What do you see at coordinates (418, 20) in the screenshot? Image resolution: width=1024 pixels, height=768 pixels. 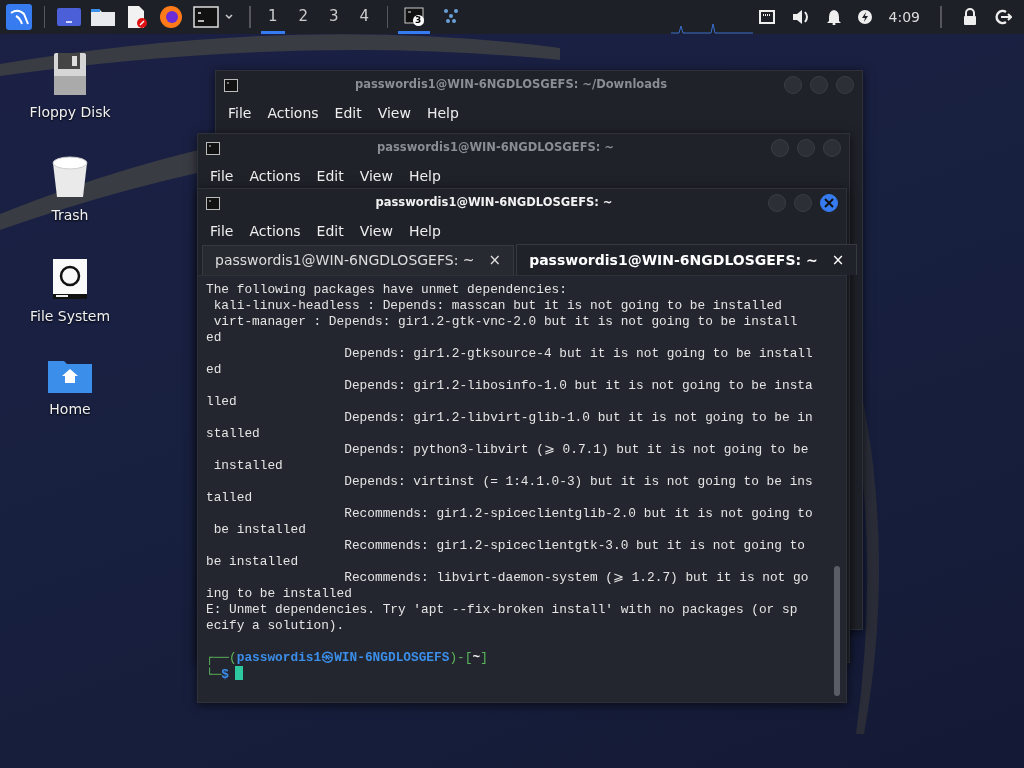 I see `task-count-badge: 3` at bounding box center [418, 20].